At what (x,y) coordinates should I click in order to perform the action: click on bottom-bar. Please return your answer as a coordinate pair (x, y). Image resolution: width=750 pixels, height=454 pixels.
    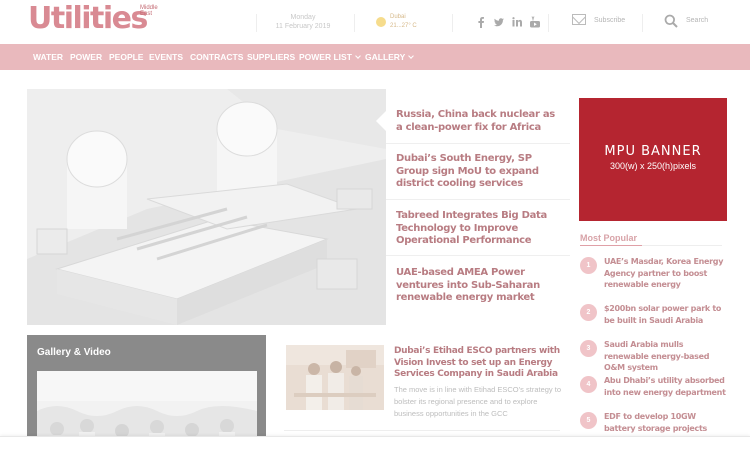
    Looking at the image, I should click on (375, 445).